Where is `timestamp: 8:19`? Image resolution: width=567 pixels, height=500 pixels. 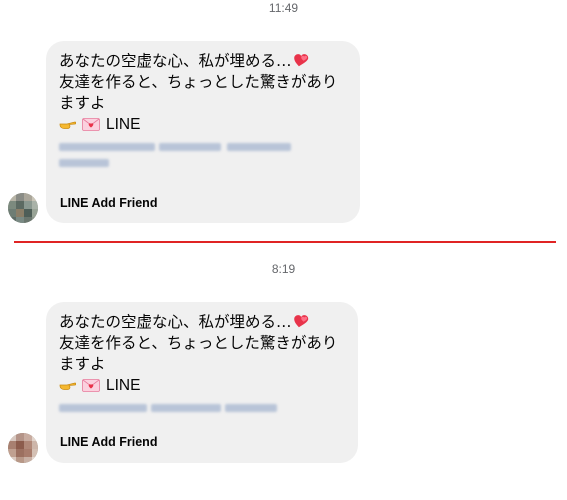
timestamp: 8:19 is located at coordinates (283, 269).